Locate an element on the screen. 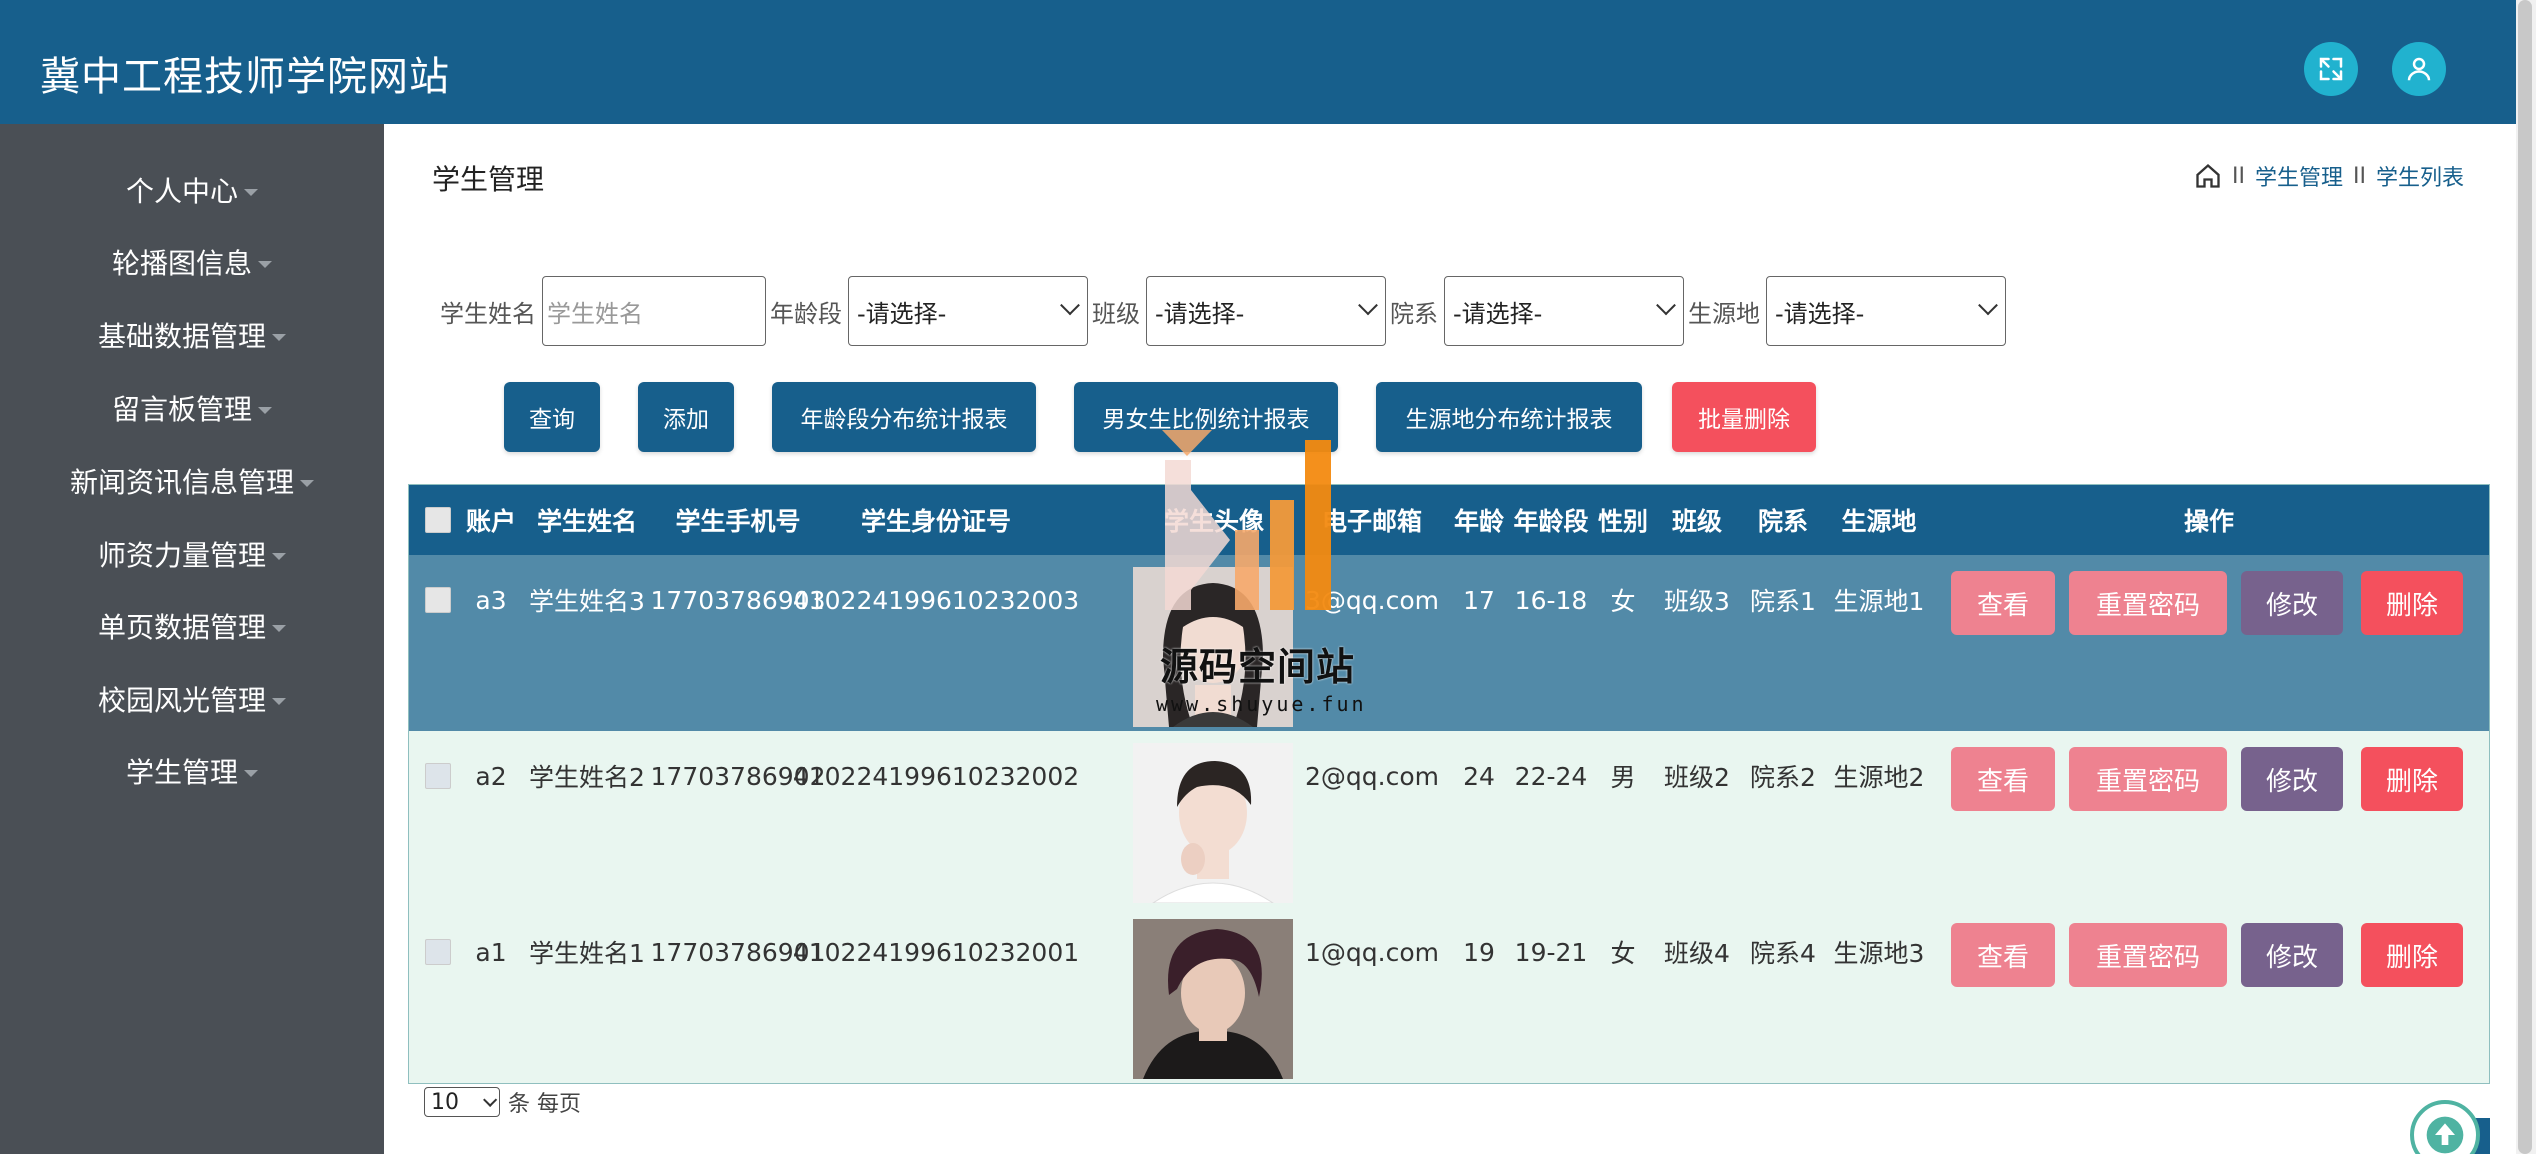 The width and height of the screenshot is (2536, 1154). department-filter-label: 院系 is located at coordinates (1414, 313).